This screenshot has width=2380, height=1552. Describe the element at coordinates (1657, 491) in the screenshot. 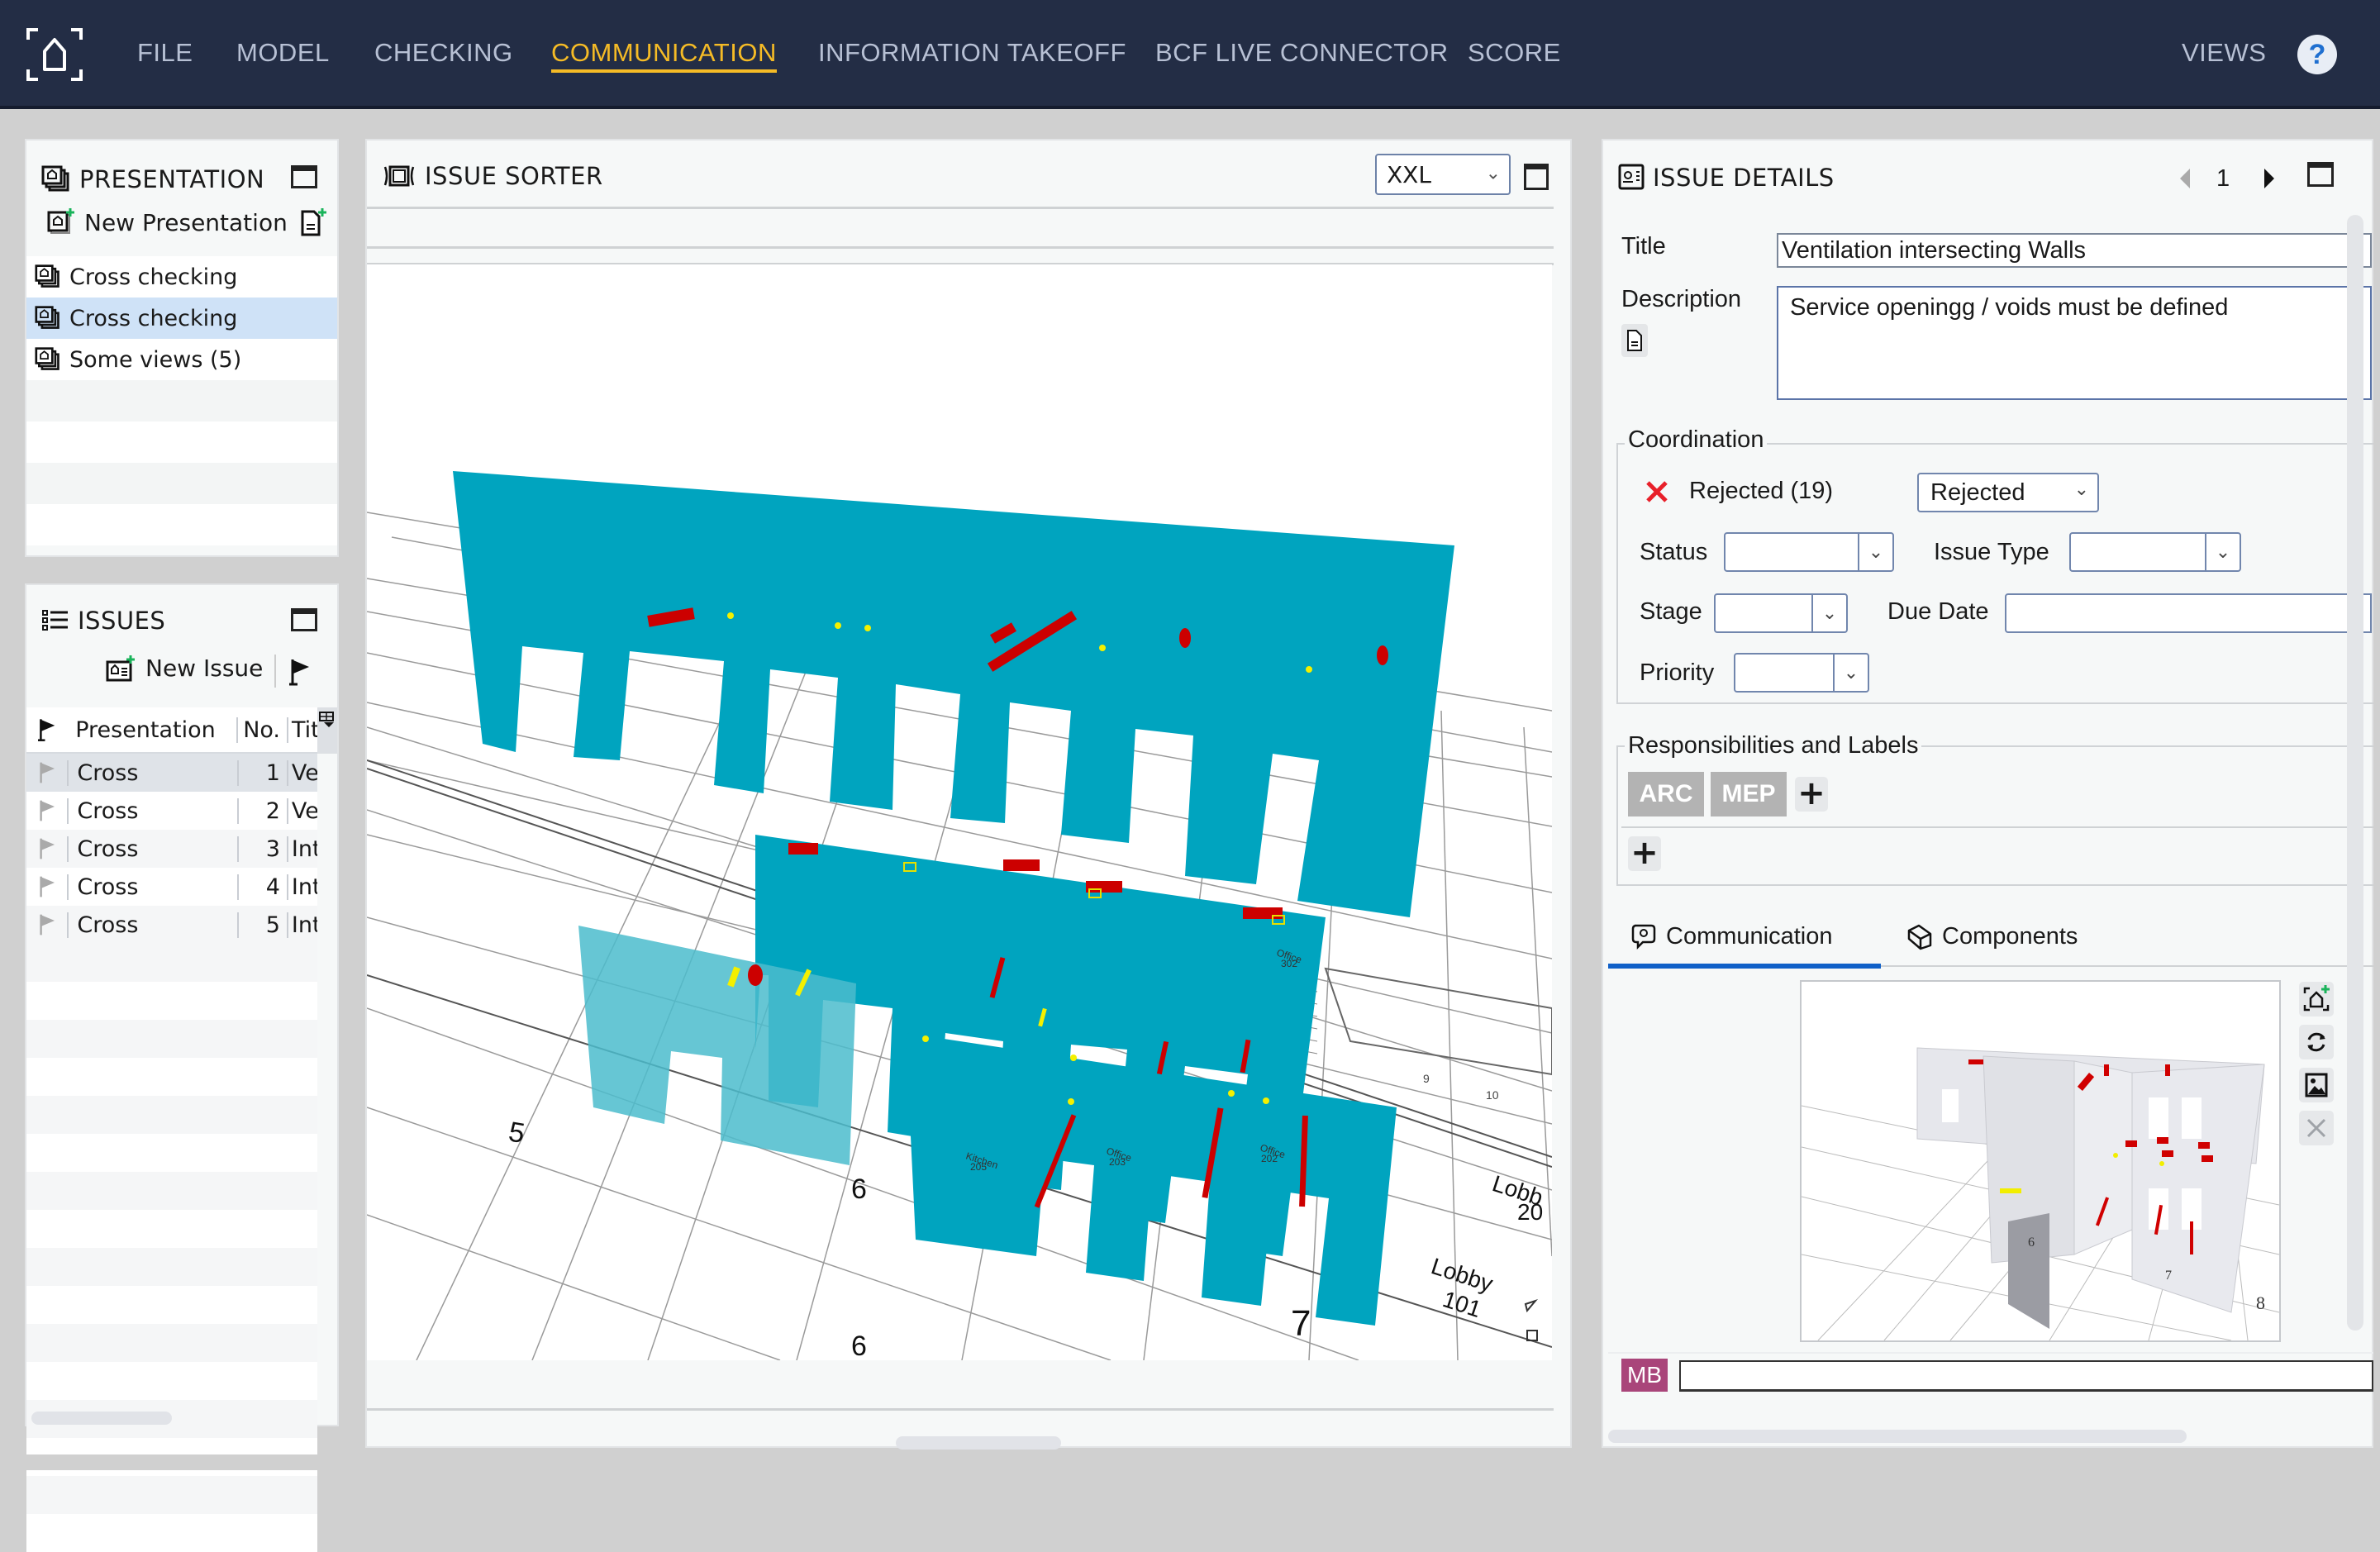

I see `rejected-x-icon` at that location.